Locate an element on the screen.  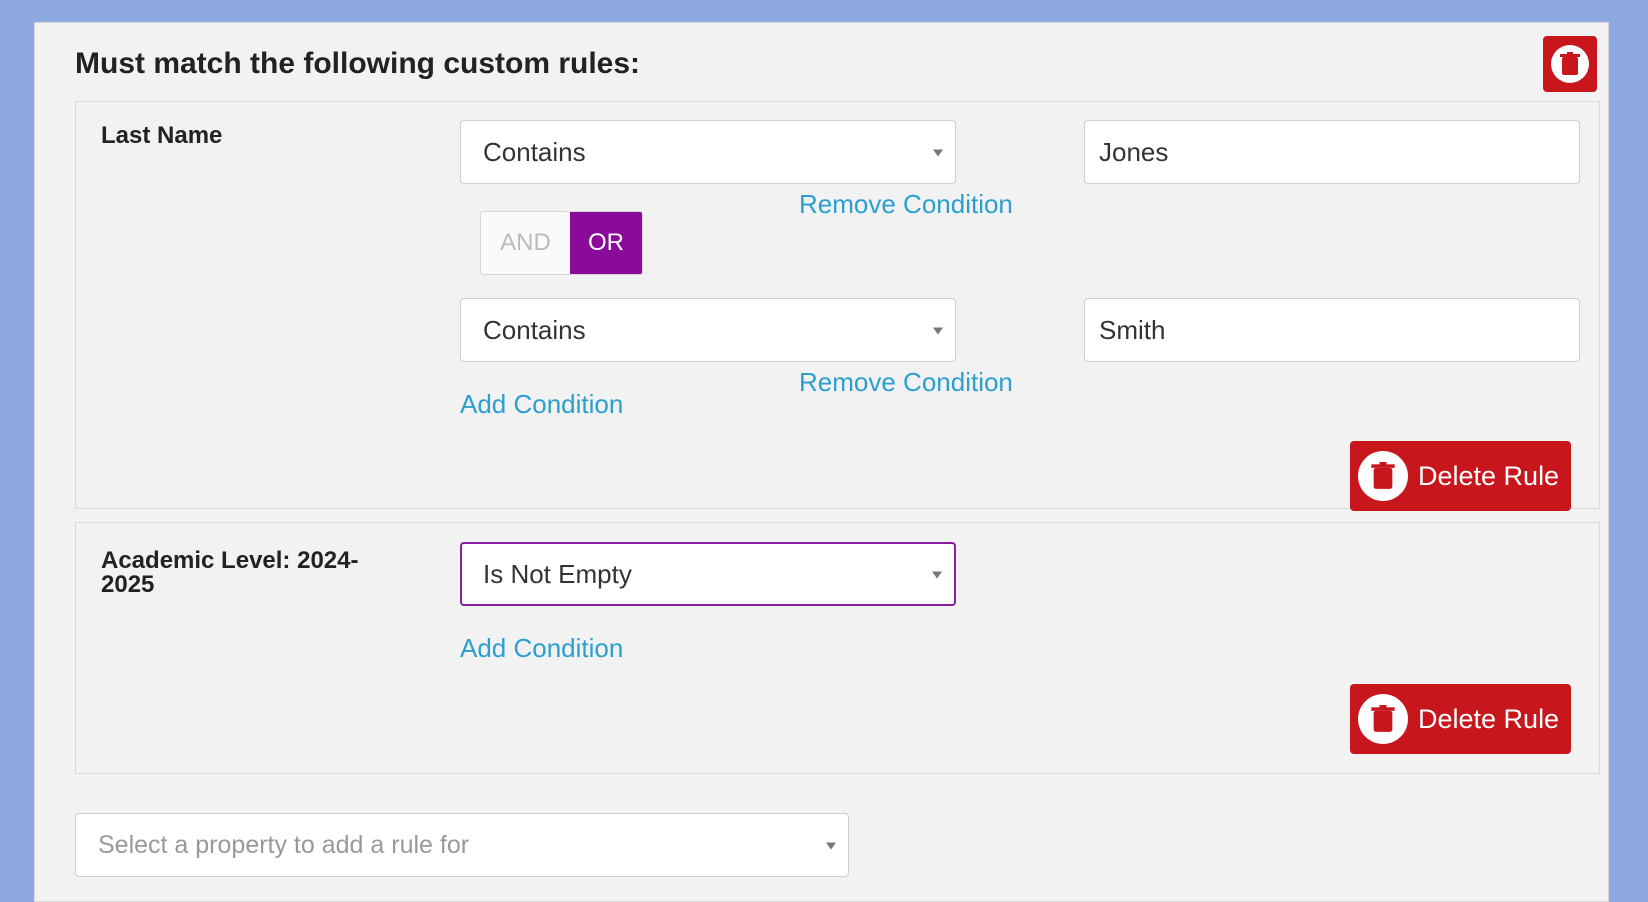
property-select: Select a property to add a rule for is located at coordinates (462, 845).